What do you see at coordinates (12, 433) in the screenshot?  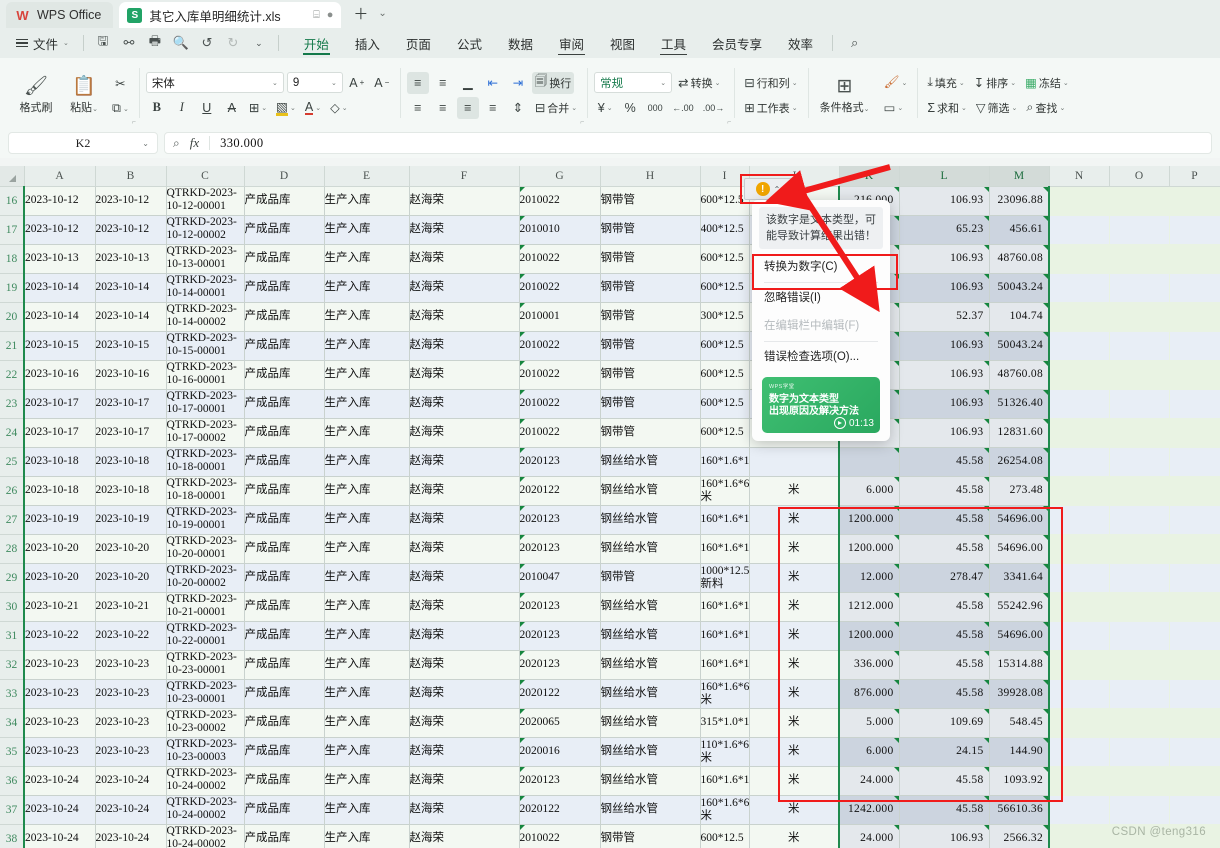 I see `row-header: 24` at bounding box center [12, 433].